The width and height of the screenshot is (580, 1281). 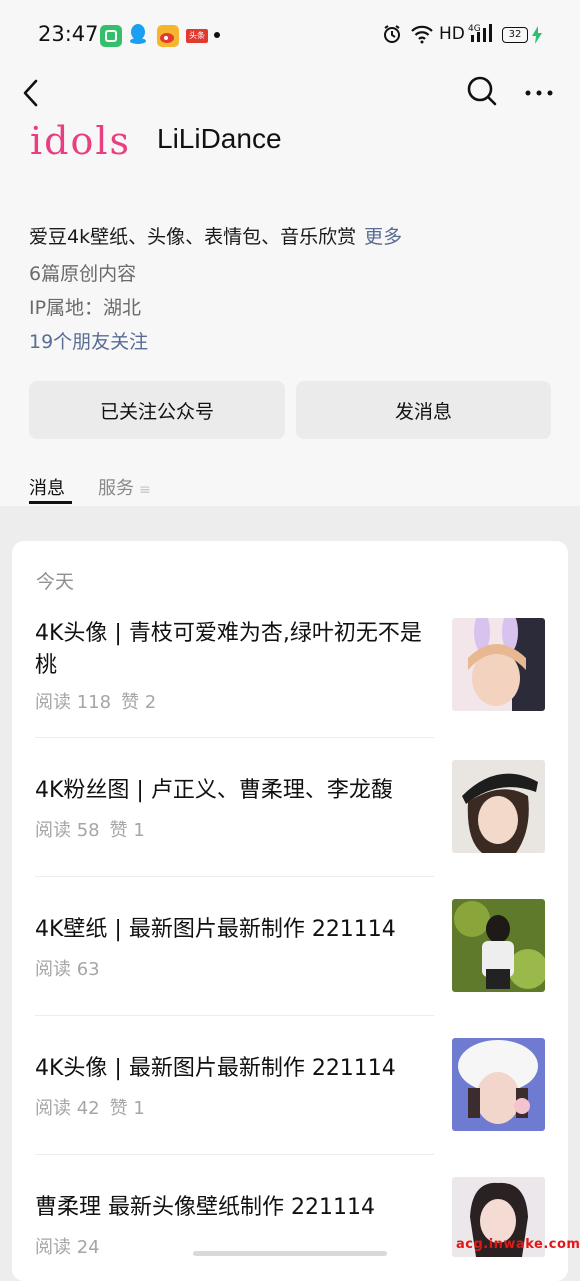 What do you see at coordinates (290, 1253) in the screenshot?
I see `home-indicator` at bounding box center [290, 1253].